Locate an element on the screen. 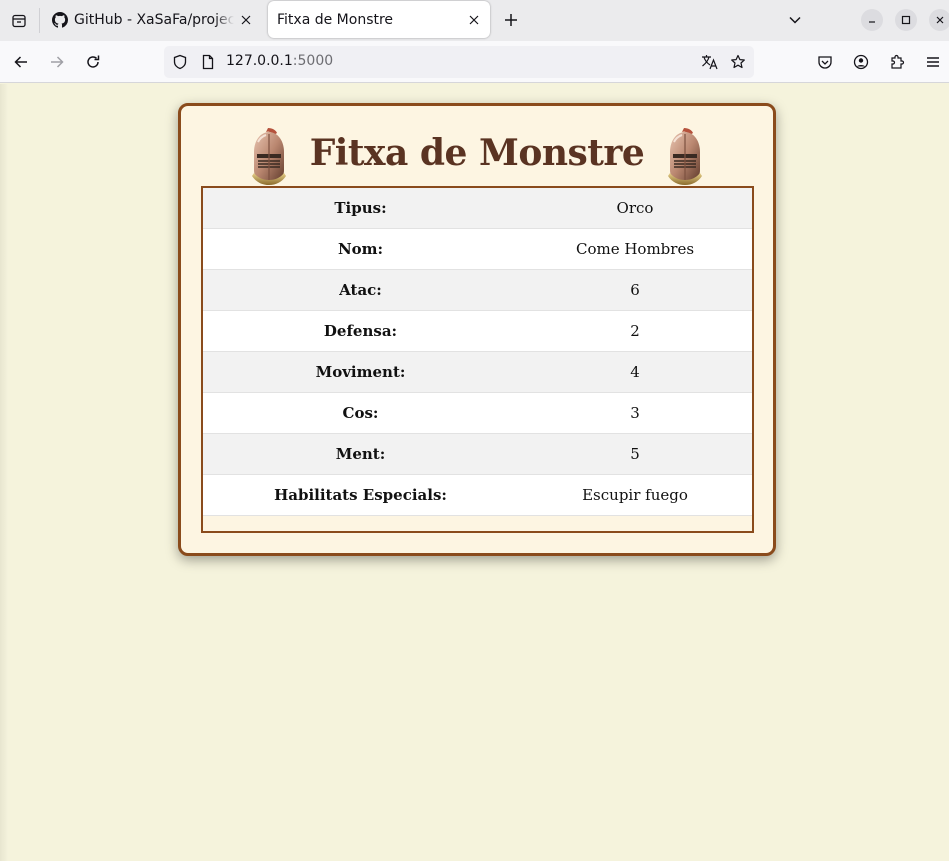  address-bar: 127.0.0.1:5000 is located at coordinates (459, 62).